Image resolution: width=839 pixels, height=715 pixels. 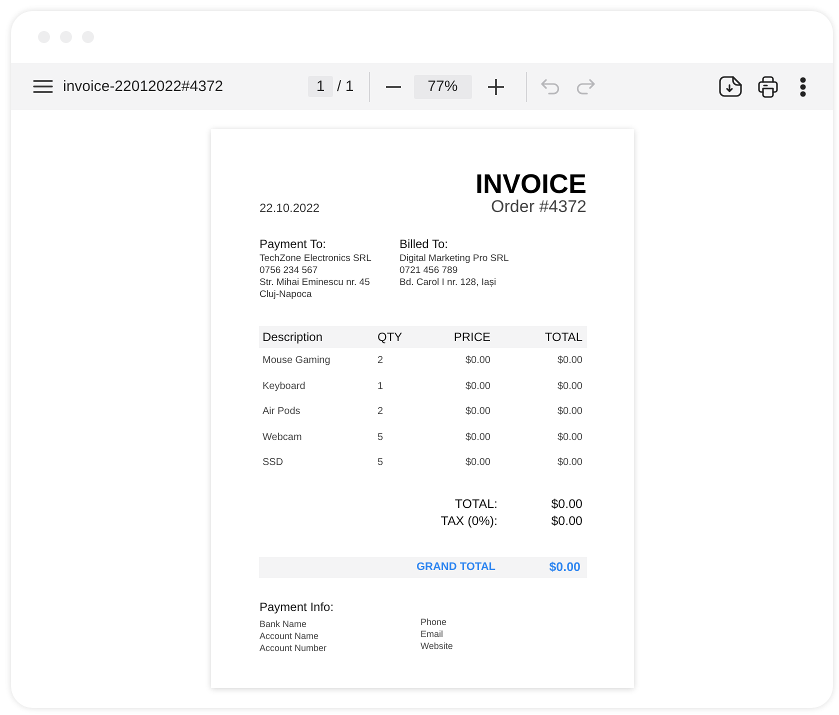 What do you see at coordinates (293, 337) in the screenshot?
I see `table-header-cell-text: Description` at bounding box center [293, 337].